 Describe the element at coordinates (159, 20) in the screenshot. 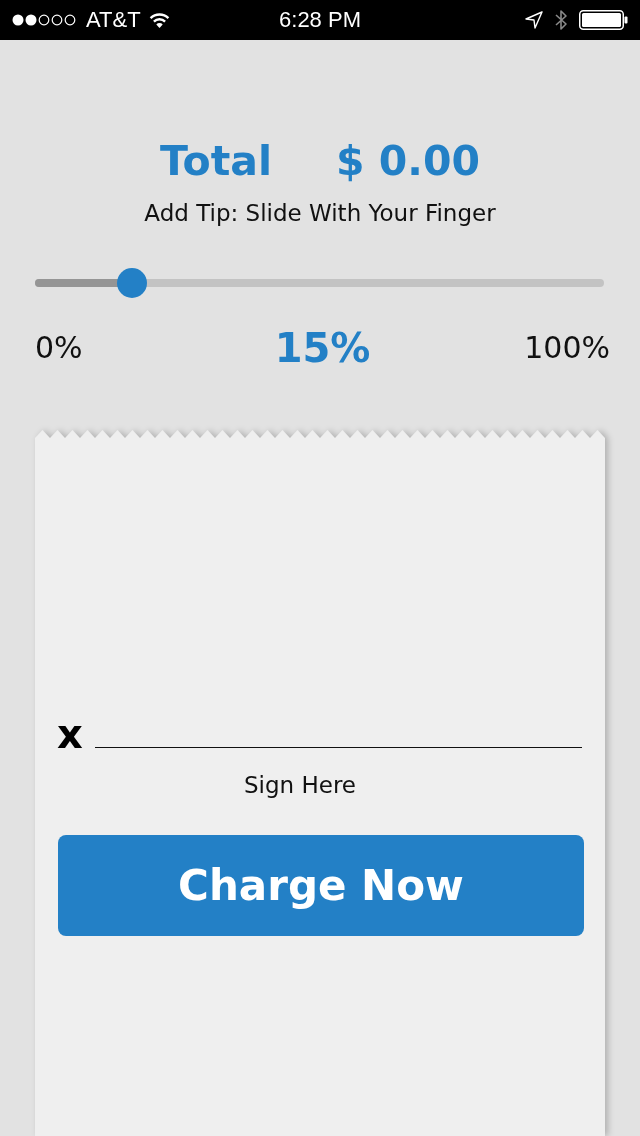

I see `wifi-icon` at that location.